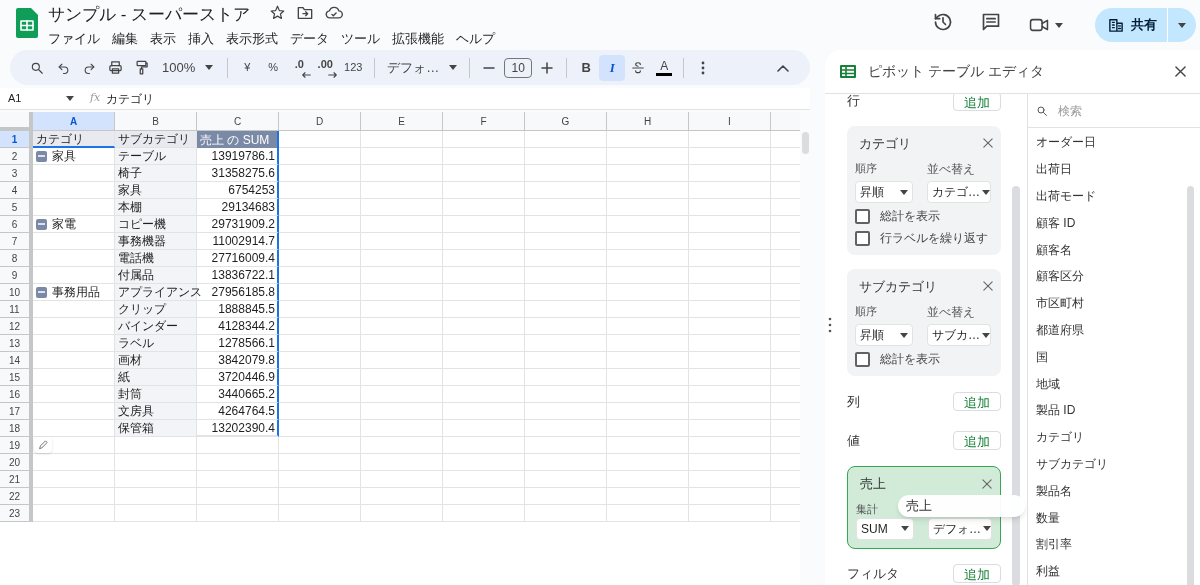 The height and width of the screenshot is (585, 1200). Describe the element at coordinates (40, 98) in the screenshot. I see `name-box: A1` at that location.